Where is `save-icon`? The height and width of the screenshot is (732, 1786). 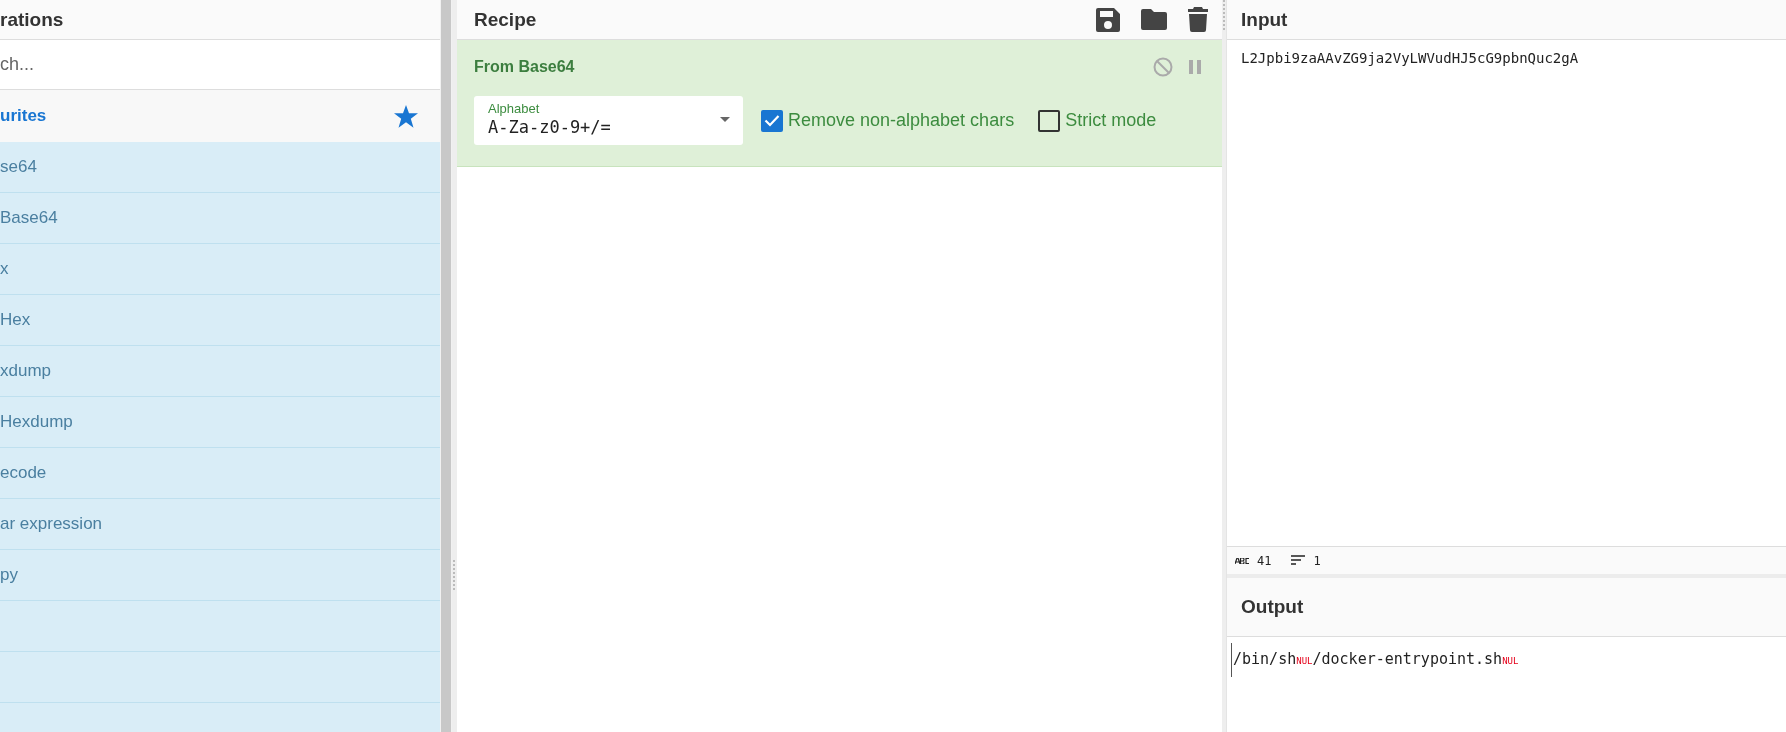 save-icon is located at coordinates (1108, 19).